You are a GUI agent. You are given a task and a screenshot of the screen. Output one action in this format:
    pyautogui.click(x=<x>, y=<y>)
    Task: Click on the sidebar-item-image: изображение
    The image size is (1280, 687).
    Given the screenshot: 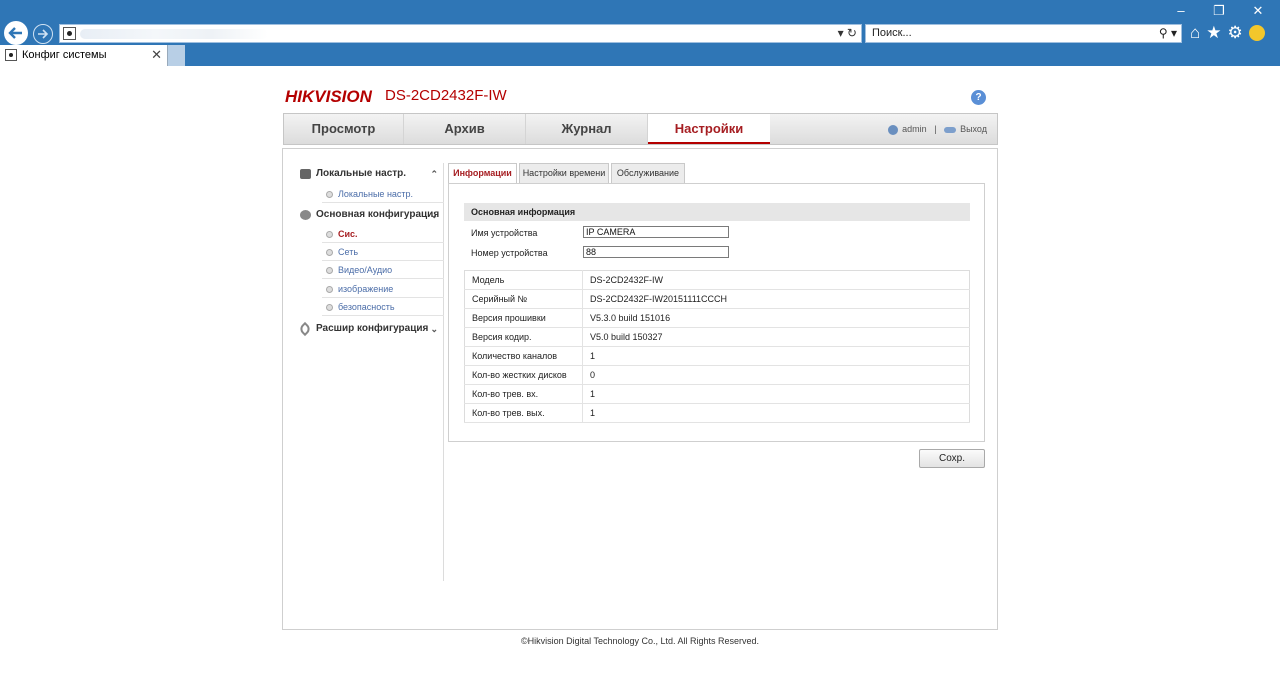 What is the action you would take?
    pyautogui.click(x=383, y=289)
    